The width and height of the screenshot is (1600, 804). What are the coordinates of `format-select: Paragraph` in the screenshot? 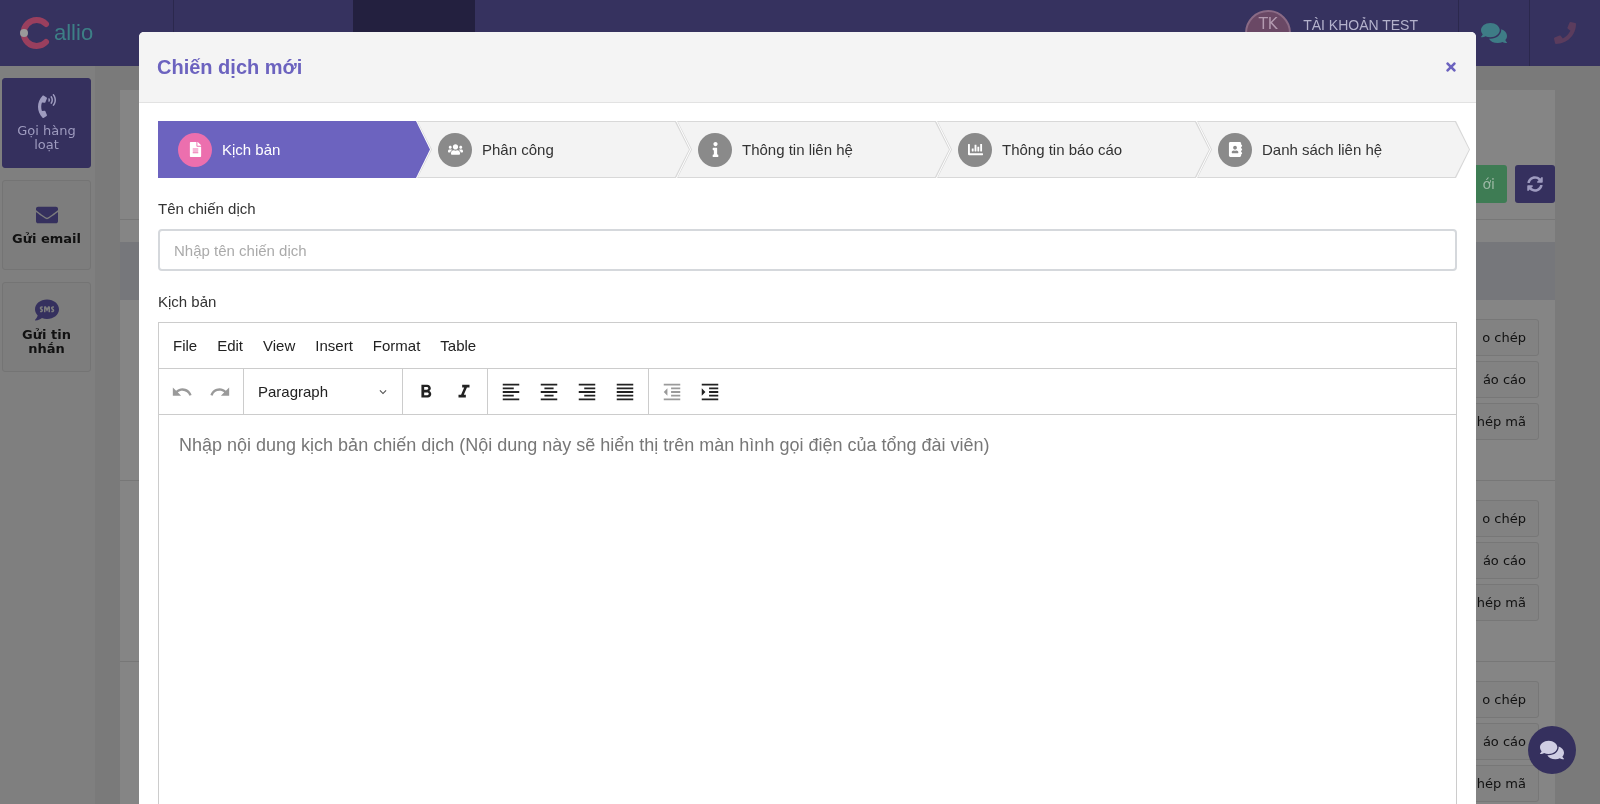 It's located at (323, 391).